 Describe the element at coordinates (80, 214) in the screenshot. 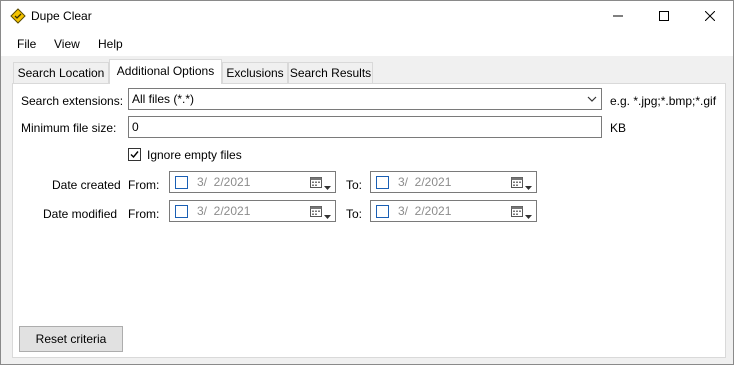

I see `date-modified-label: Date modified` at that location.